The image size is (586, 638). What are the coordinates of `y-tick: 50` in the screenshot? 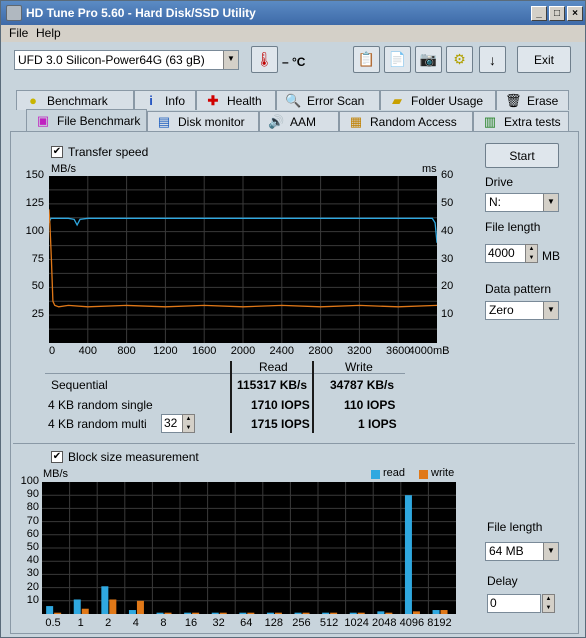 It's located at (32, 547).